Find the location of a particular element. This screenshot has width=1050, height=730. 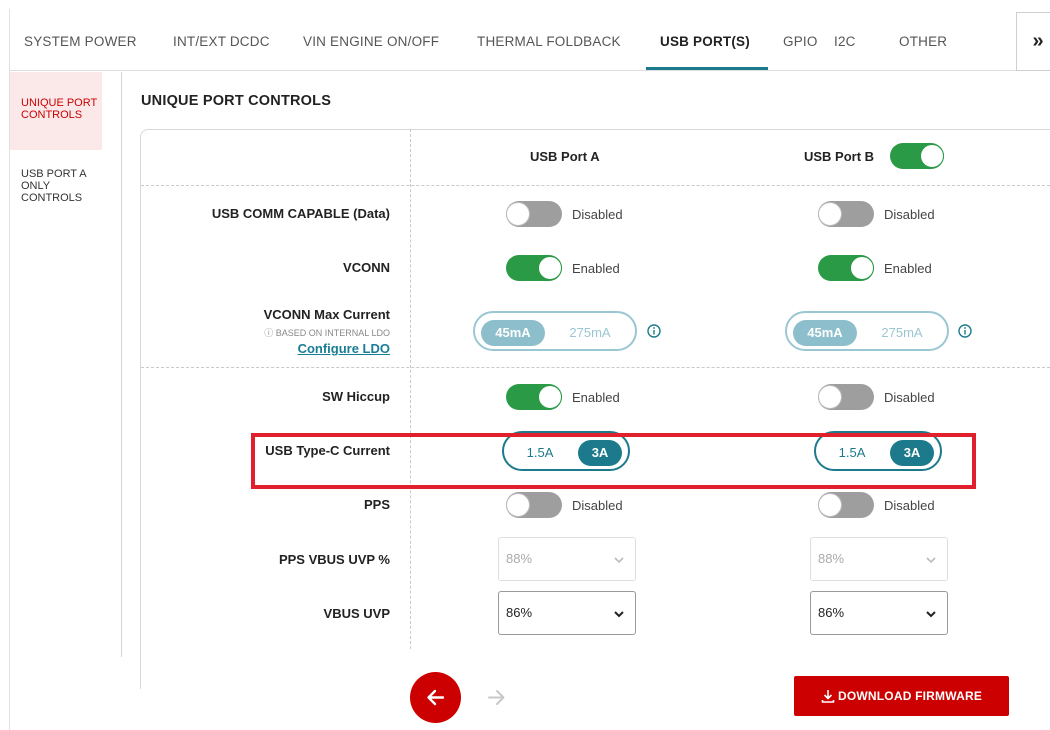

tab-gpio: GPIO is located at coordinates (800, 40).